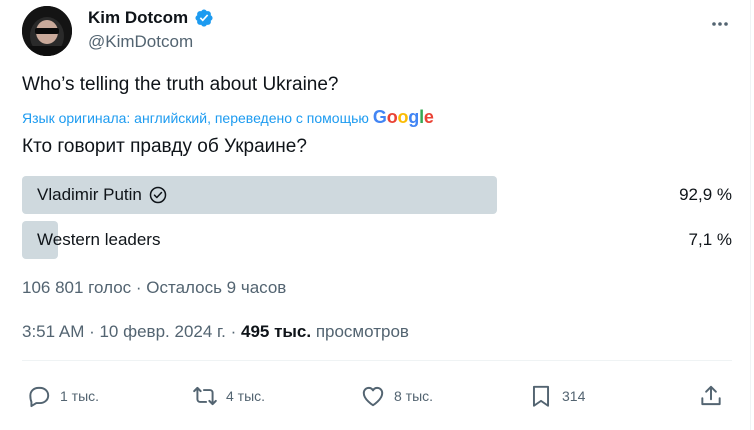 This screenshot has width=754, height=430. What do you see at coordinates (138, 18) in the screenshot?
I see `display-name: Kim Dotcom` at bounding box center [138, 18].